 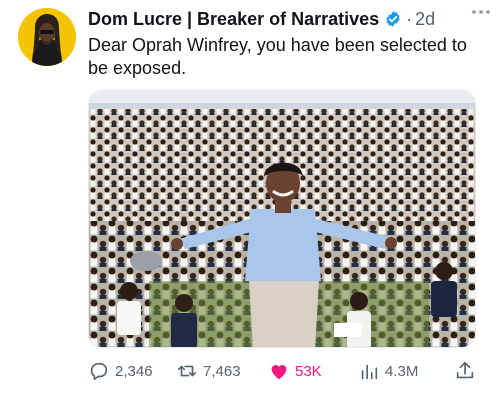 I want to click on avatar, so click(x=47, y=37).